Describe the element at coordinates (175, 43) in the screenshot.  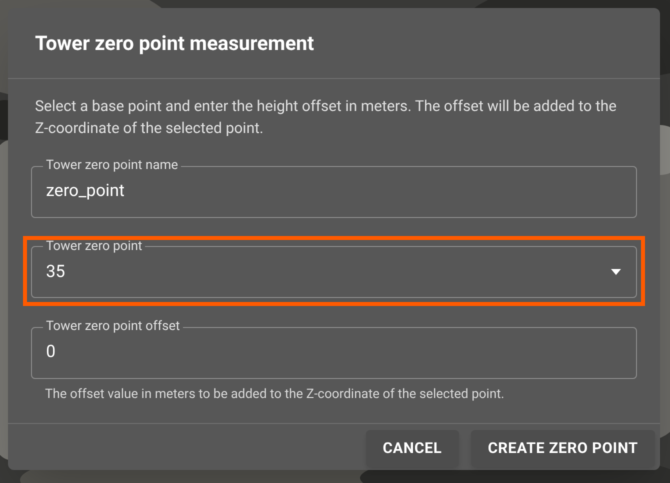
I see `dialog-title: Tower zero point measurement` at that location.